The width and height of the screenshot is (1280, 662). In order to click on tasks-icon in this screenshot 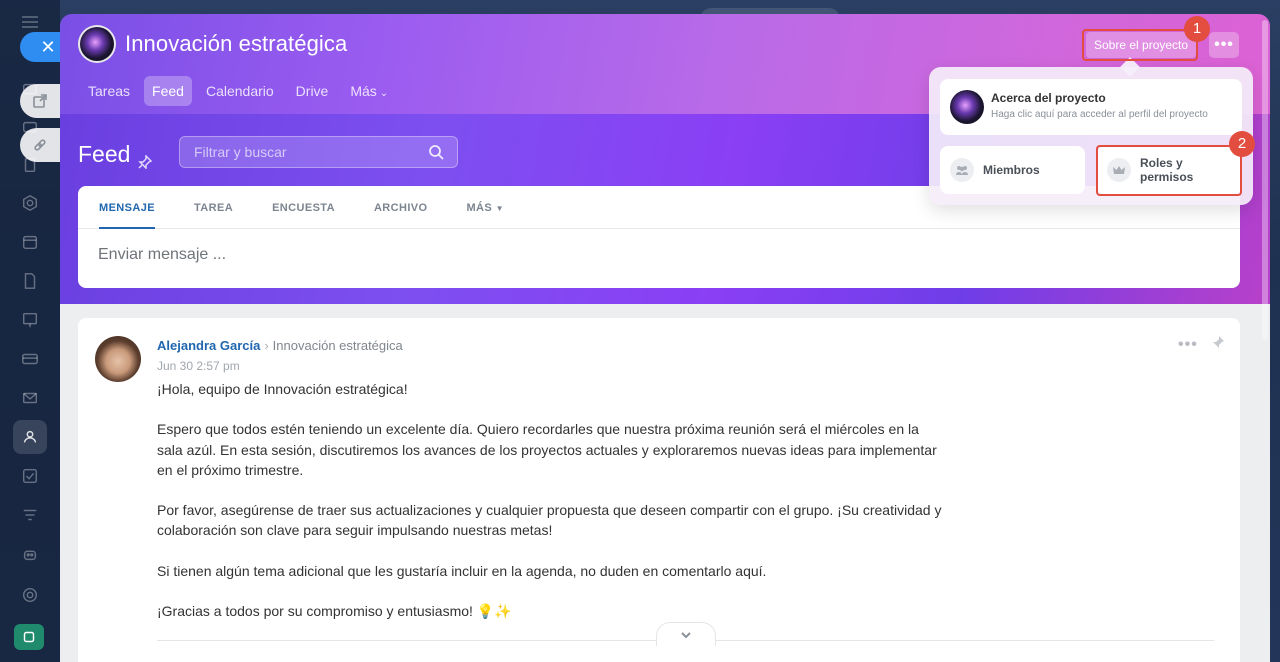, I will do `click(30, 476)`.